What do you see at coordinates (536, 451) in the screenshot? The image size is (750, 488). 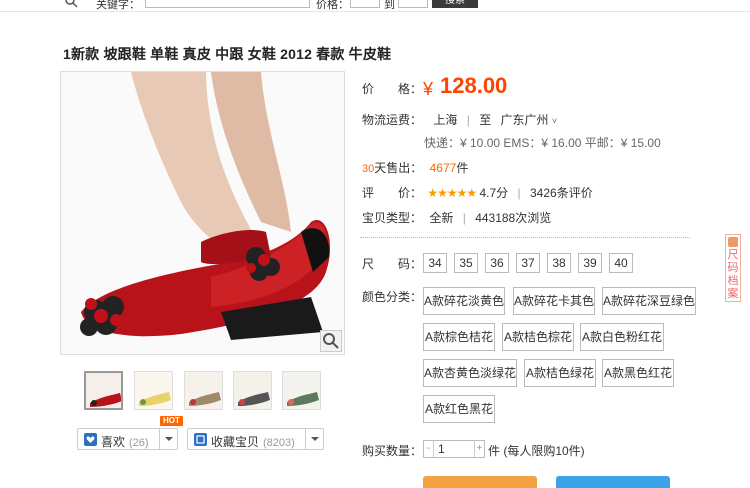 I see `quantity-note: 件 (每人限购10件)` at bounding box center [536, 451].